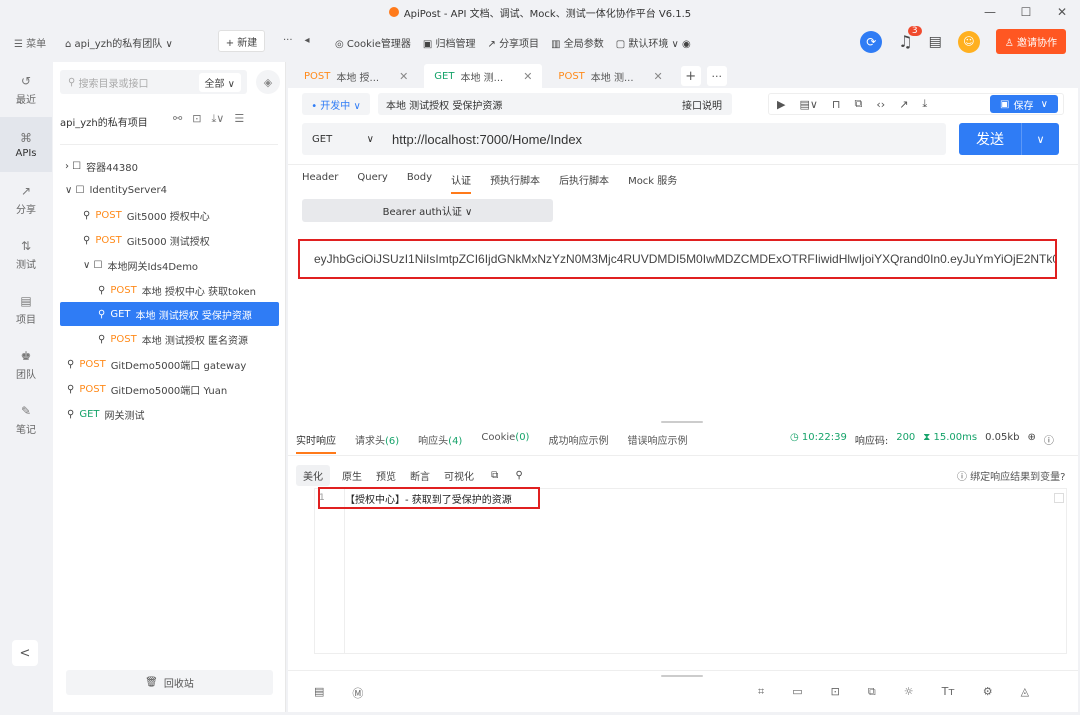 This screenshot has height=715, width=1080. Describe the element at coordinates (716, 76) in the screenshot. I see `more-tabs-button: ···` at that location.